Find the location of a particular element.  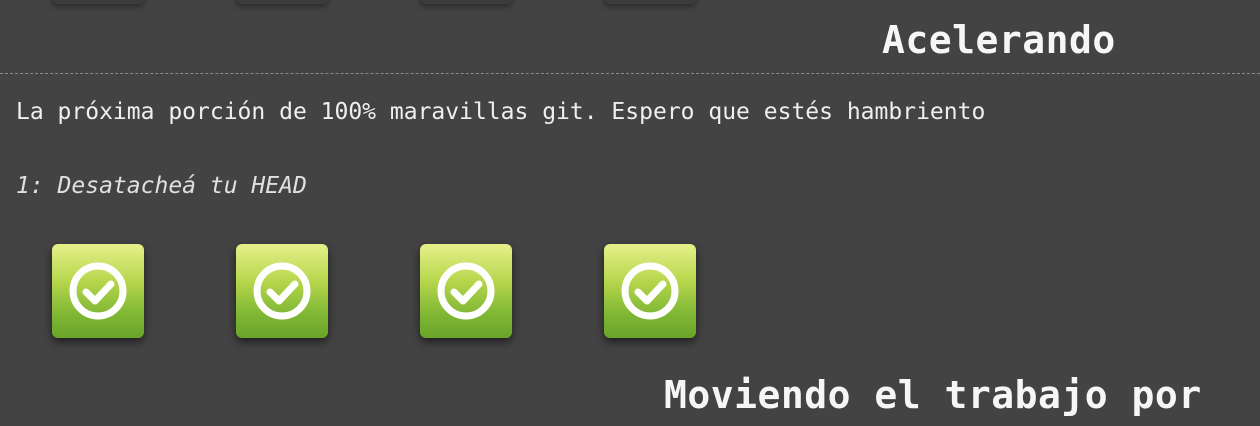

next-section-title: Moviendo el trabajo por is located at coordinates (933, 395).